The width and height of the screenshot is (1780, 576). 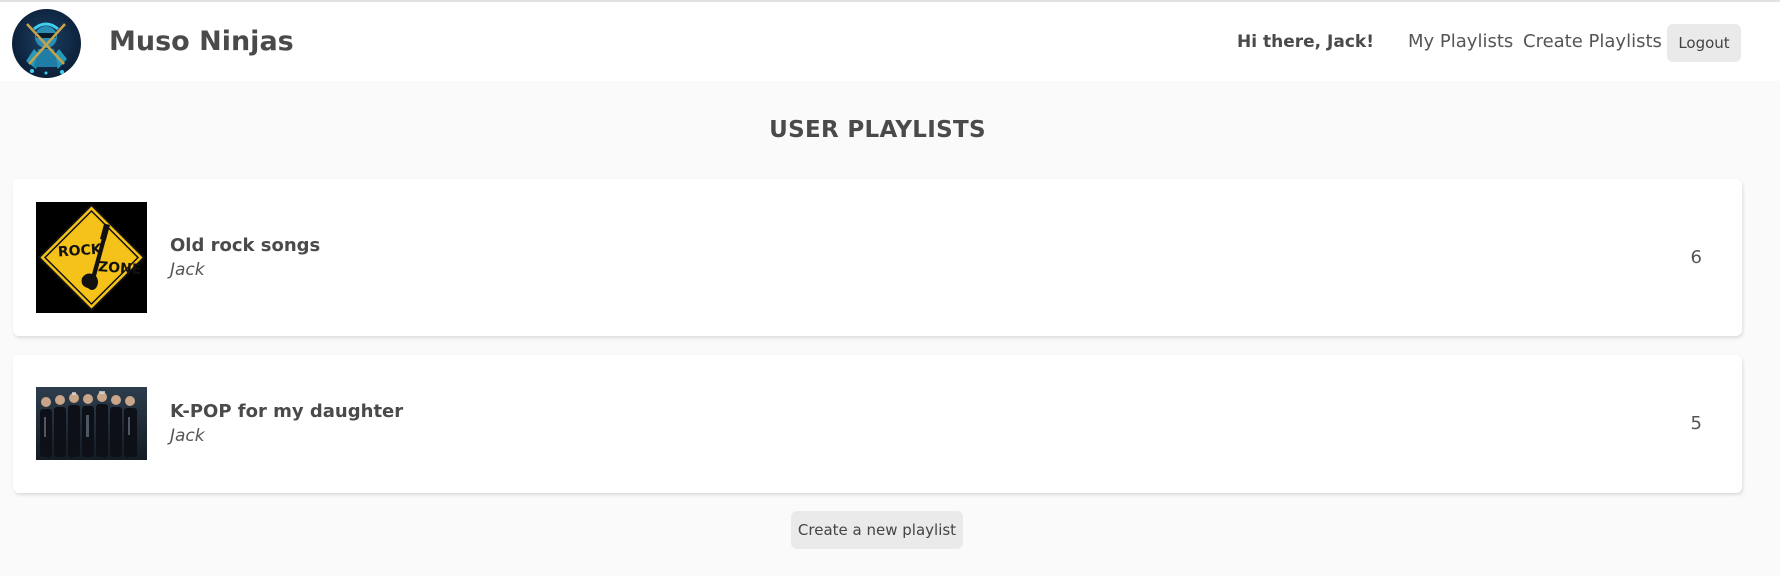 What do you see at coordinates (119, 268) in the screenshot?
I see `svg-text: ZONE` at bounding box center [119, 268].